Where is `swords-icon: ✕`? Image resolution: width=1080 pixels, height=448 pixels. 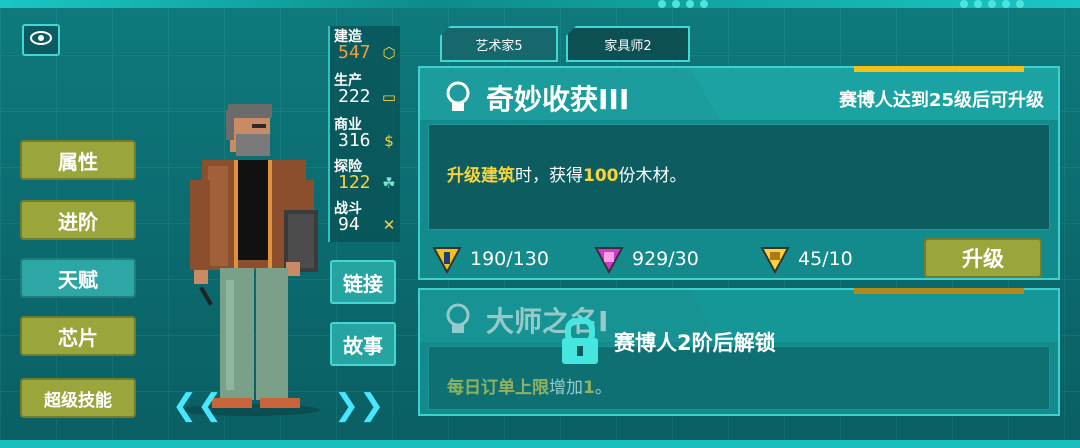 swords-icon: ✕ is located at coordinates (389, 225).